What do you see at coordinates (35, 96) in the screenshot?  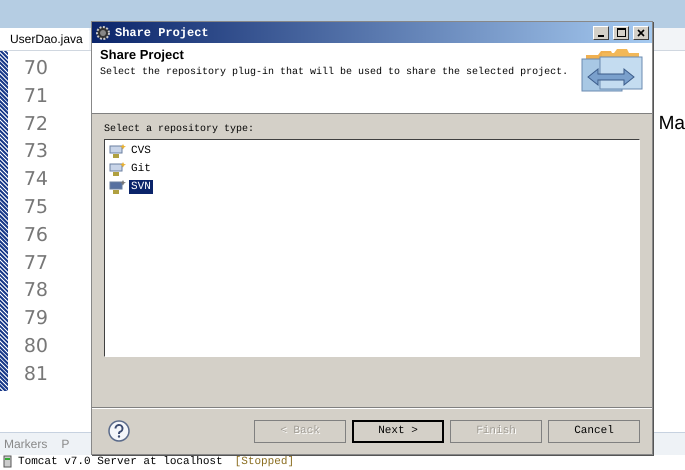 I see `line-number: 71` at bounding box center [35, 96].